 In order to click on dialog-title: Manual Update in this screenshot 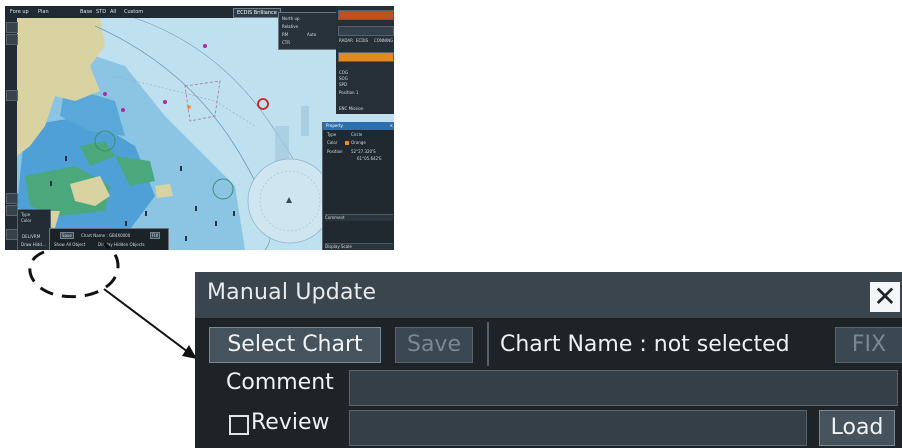, I will do `click(292, 292)`.